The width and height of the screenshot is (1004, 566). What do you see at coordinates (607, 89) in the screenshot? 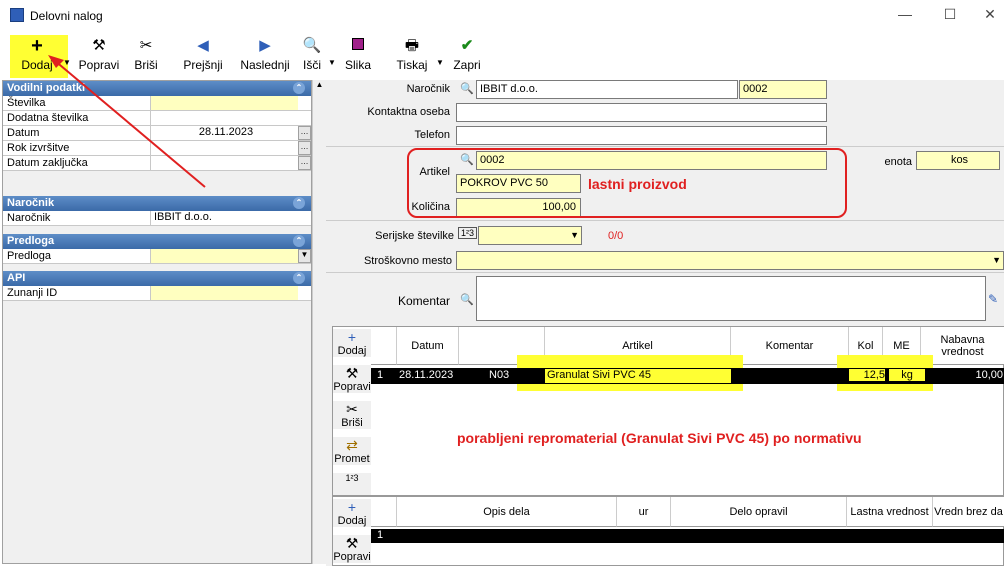
I see `narocnik-input: IBBIT d.o.o.` at bounding box center [607, 89].